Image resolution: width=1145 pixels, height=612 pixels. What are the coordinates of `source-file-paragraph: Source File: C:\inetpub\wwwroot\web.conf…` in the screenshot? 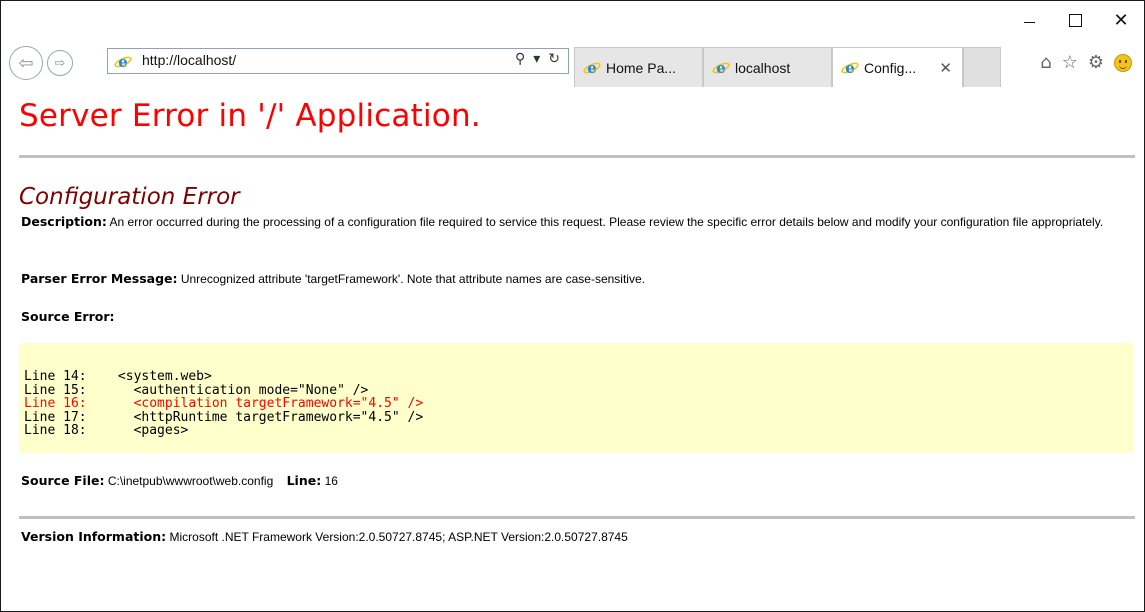 It's located at (179, 481).